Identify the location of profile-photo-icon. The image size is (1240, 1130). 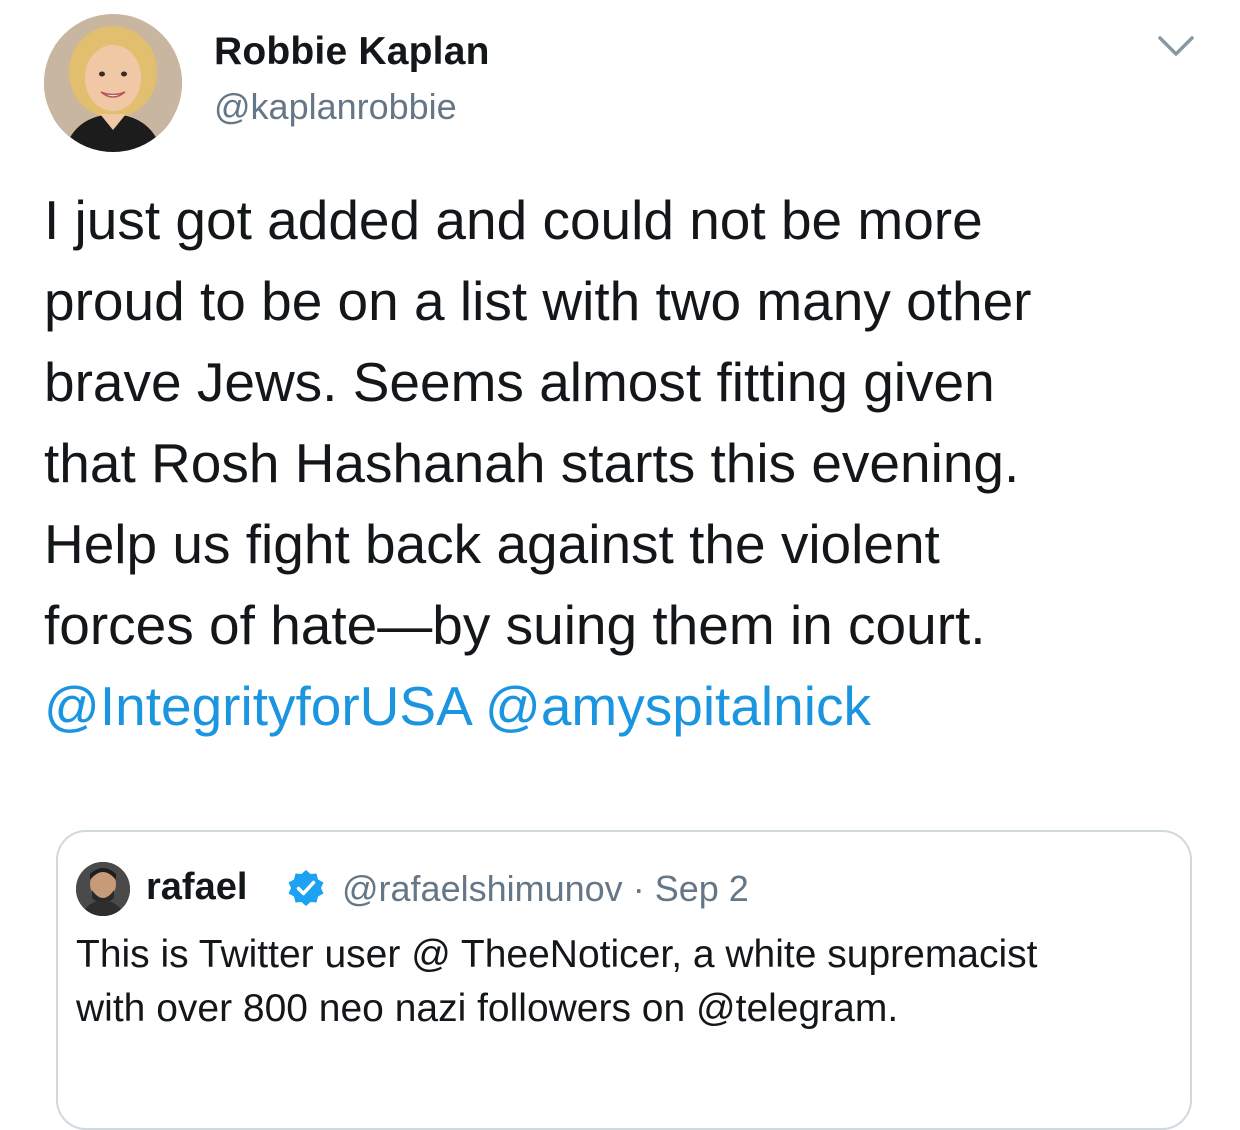
(113, 83).